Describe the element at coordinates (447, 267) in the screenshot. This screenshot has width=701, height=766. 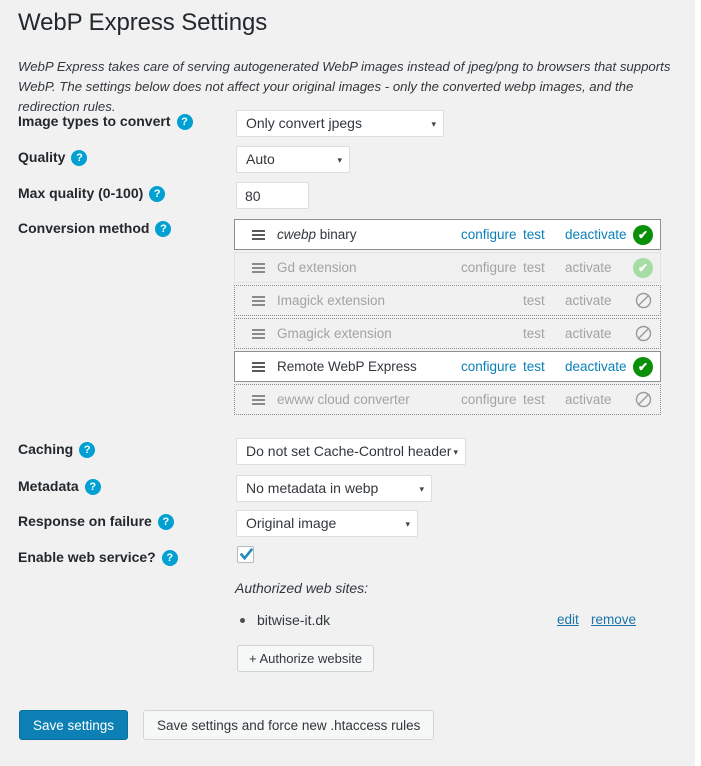
I see `conversion-method-row: Gd extension configure test activate ✔` at that location.